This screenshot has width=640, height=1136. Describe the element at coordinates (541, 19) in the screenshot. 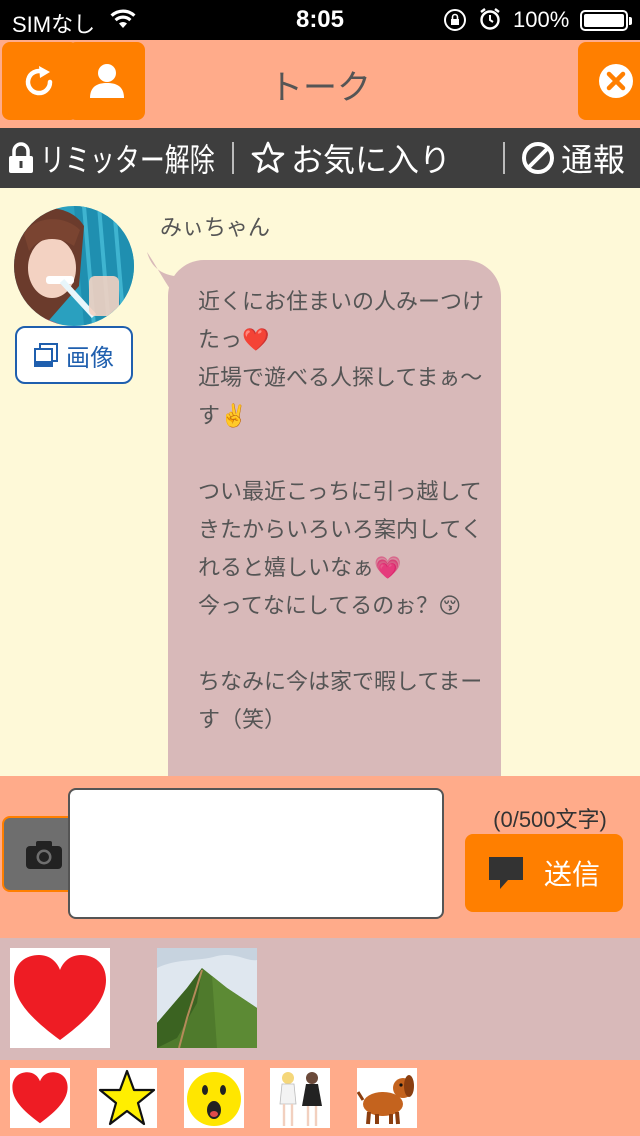

I see `battery-percent: 100%` at that location.